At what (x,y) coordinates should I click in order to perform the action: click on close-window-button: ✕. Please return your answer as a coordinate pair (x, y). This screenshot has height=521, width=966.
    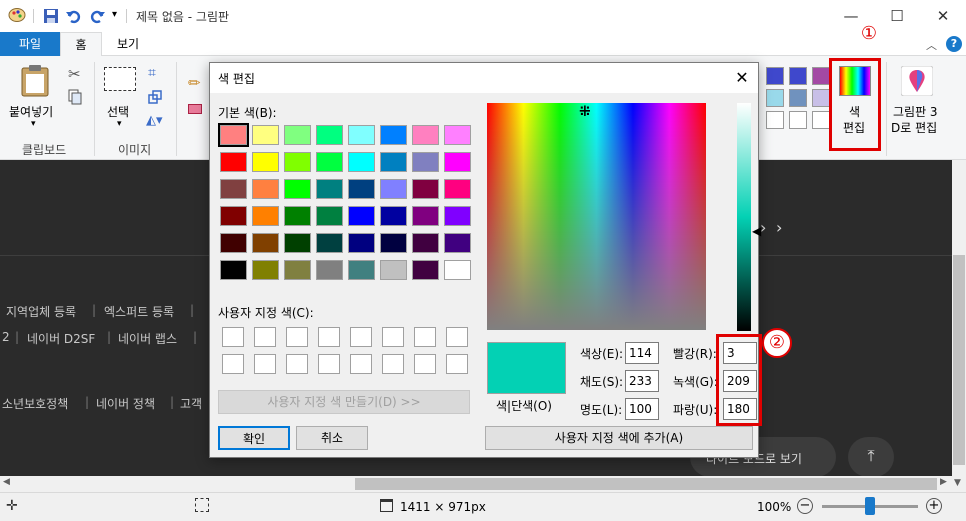
    Looking at the image, I should click on (943, 16).